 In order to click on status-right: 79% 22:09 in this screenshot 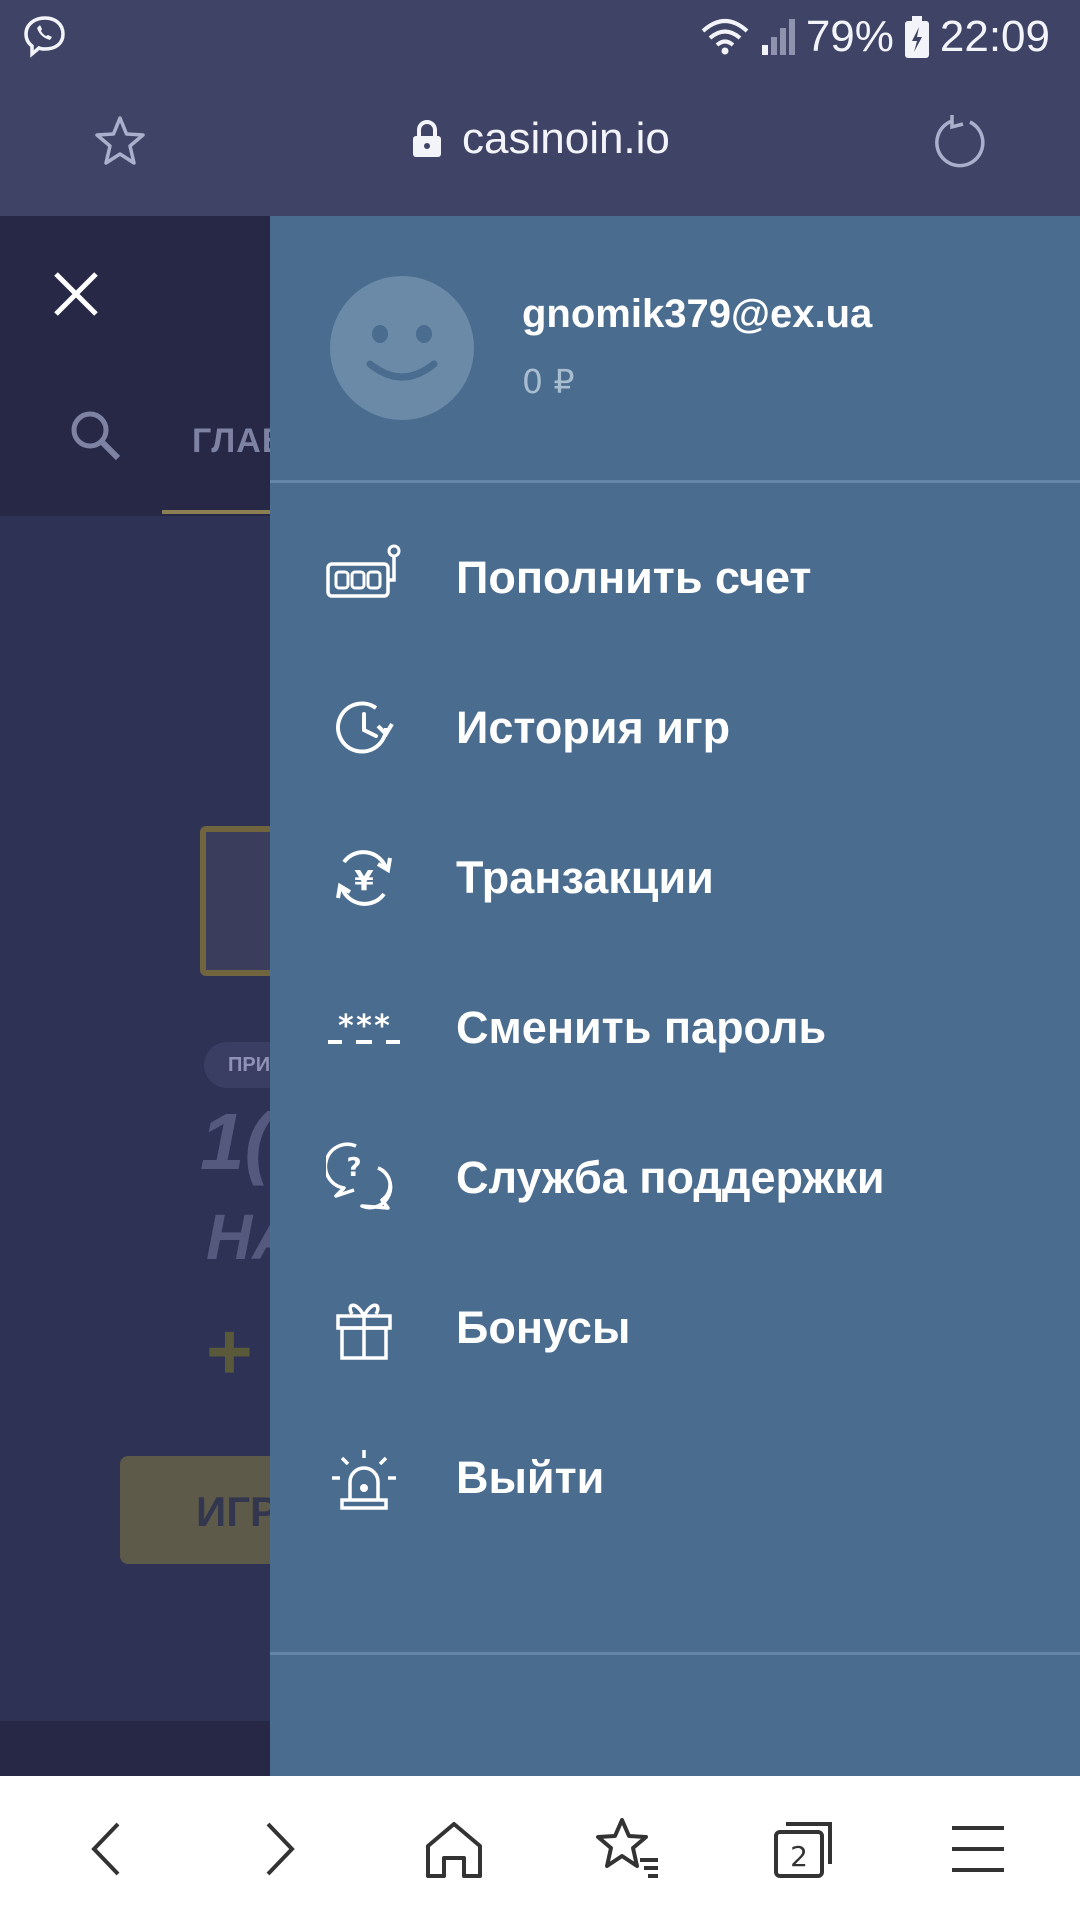, I will do `click(875, 37)`.